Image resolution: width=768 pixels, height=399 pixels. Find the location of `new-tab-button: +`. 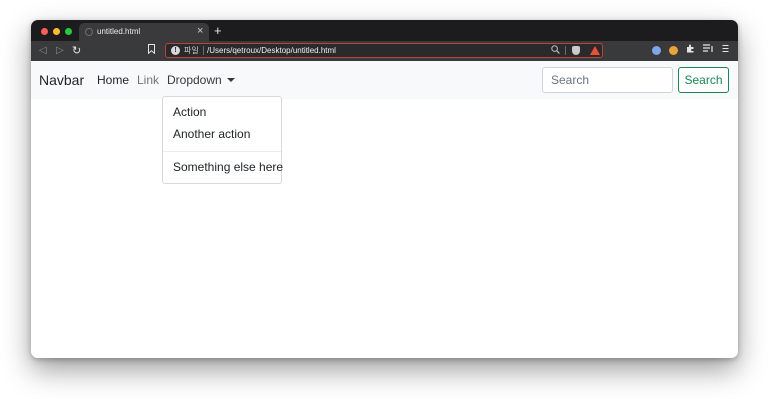

new-tab-button: + is located at coordinates (218, 30).